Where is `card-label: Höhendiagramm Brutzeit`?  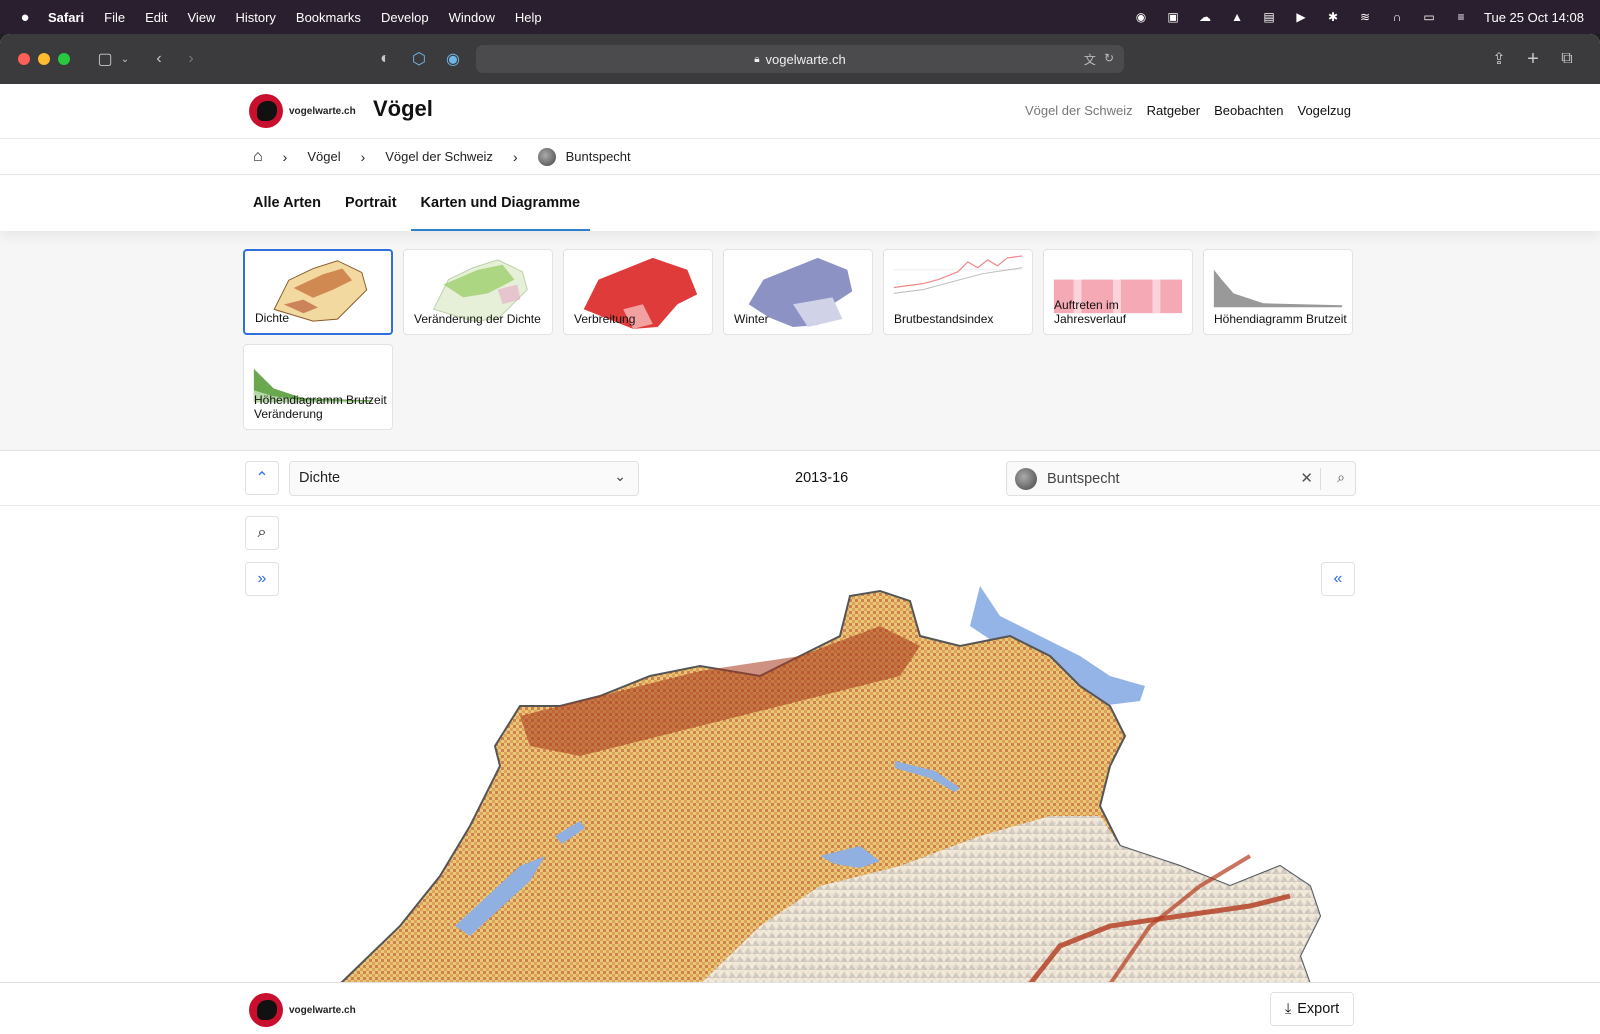 card-label: Höhendiagramm Brutzeit is located at coordinates (1280, 319).